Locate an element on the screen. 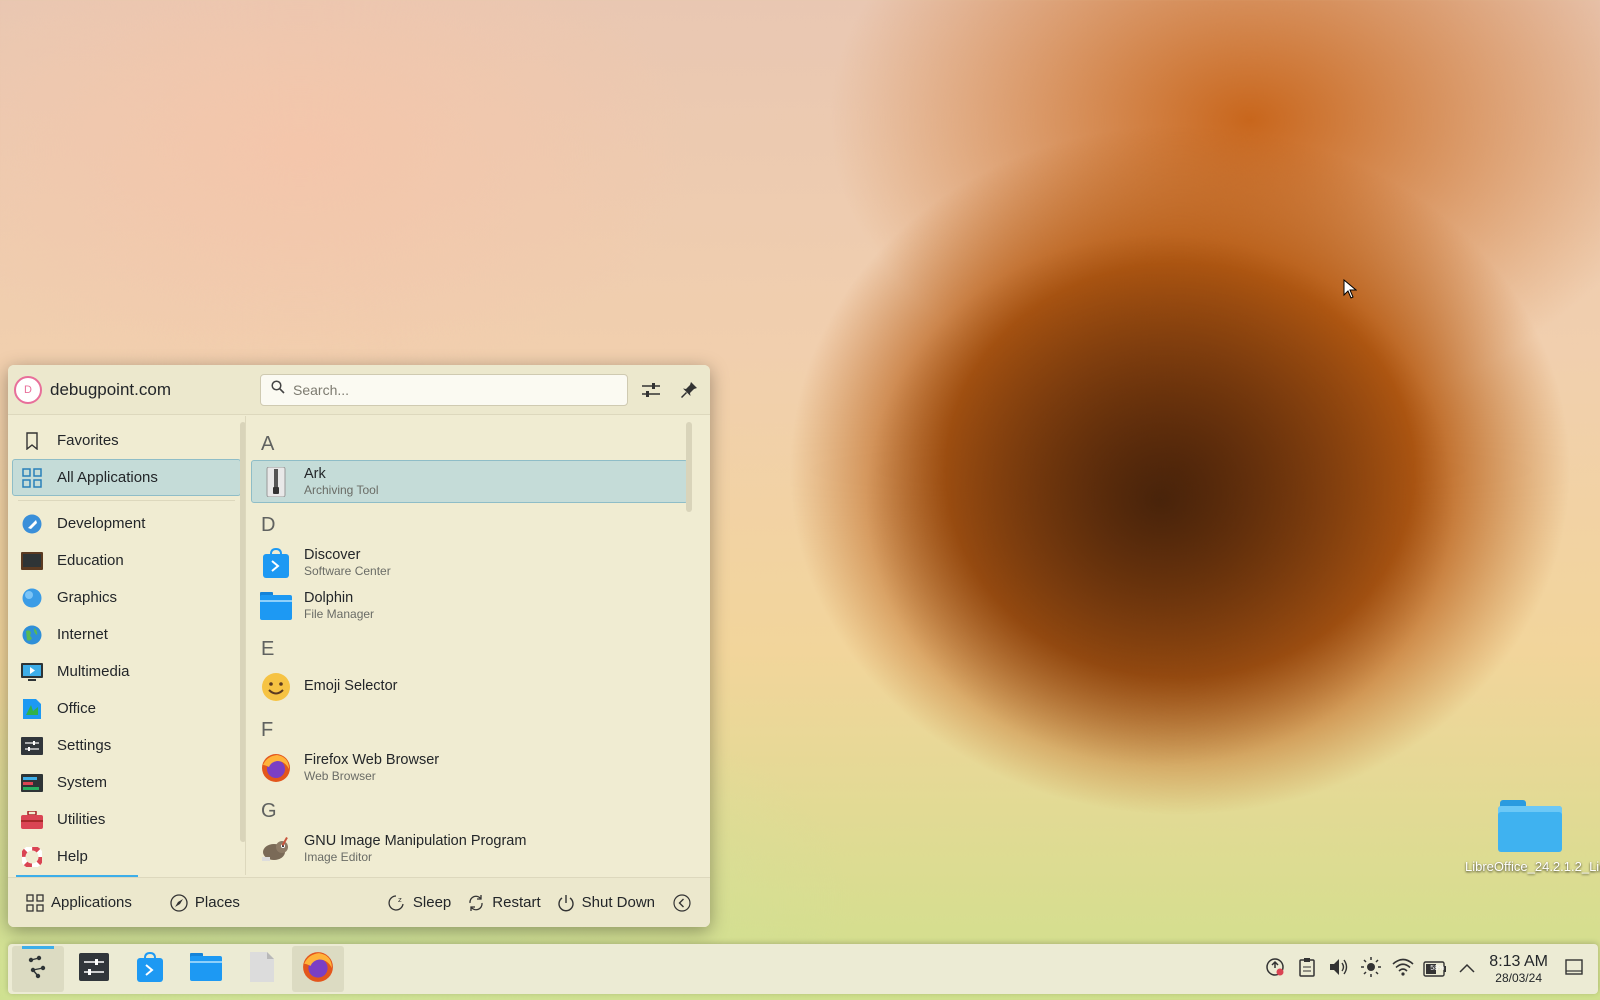  search-icon is located at coordinates (278, 389).